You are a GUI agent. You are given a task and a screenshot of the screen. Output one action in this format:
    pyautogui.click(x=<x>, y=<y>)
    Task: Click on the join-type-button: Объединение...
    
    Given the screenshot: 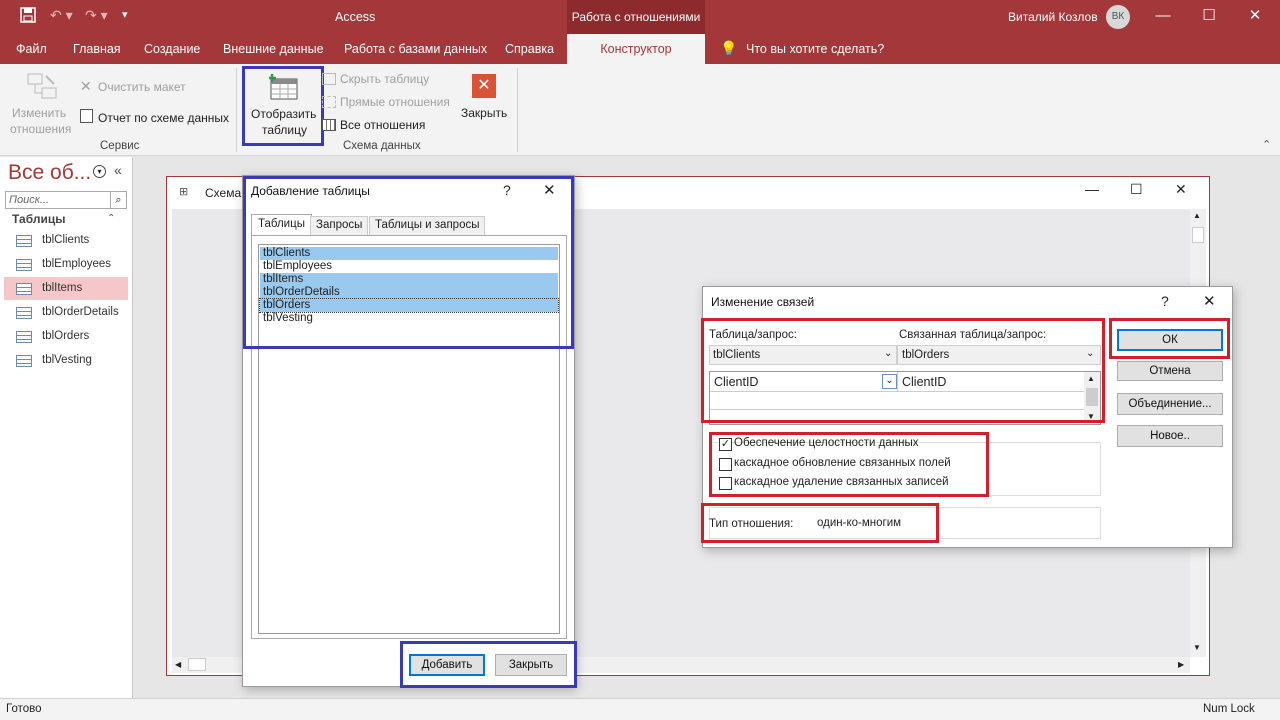 What is the action you would take?
    pyautogui.click(x=1170, y=404)
    